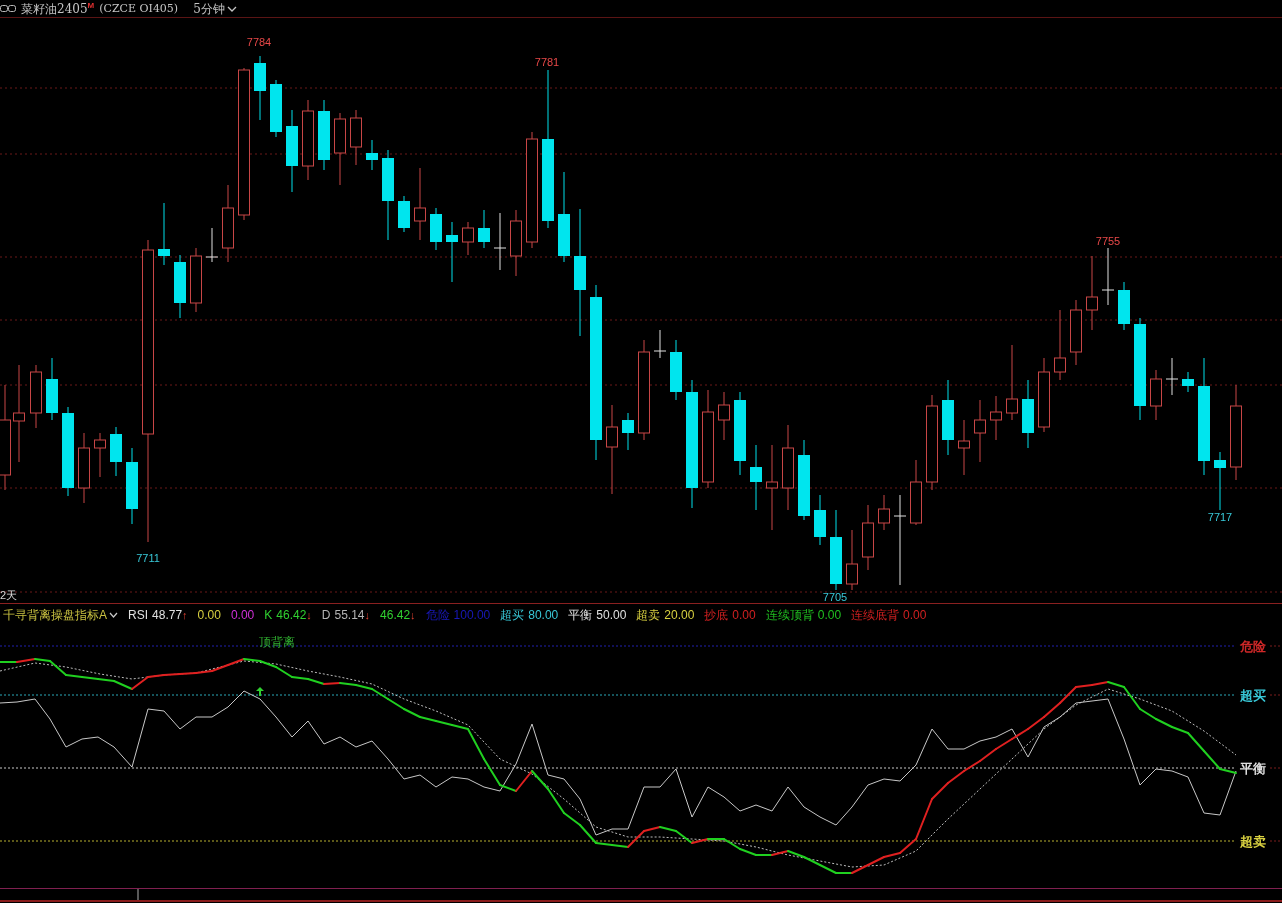 The width and height of the screenshot is (1282, 903). What do you see at coordinates (611, 615) in the screenshot?
I see `legend-value: 50.00` at bounding box center [611, 615].